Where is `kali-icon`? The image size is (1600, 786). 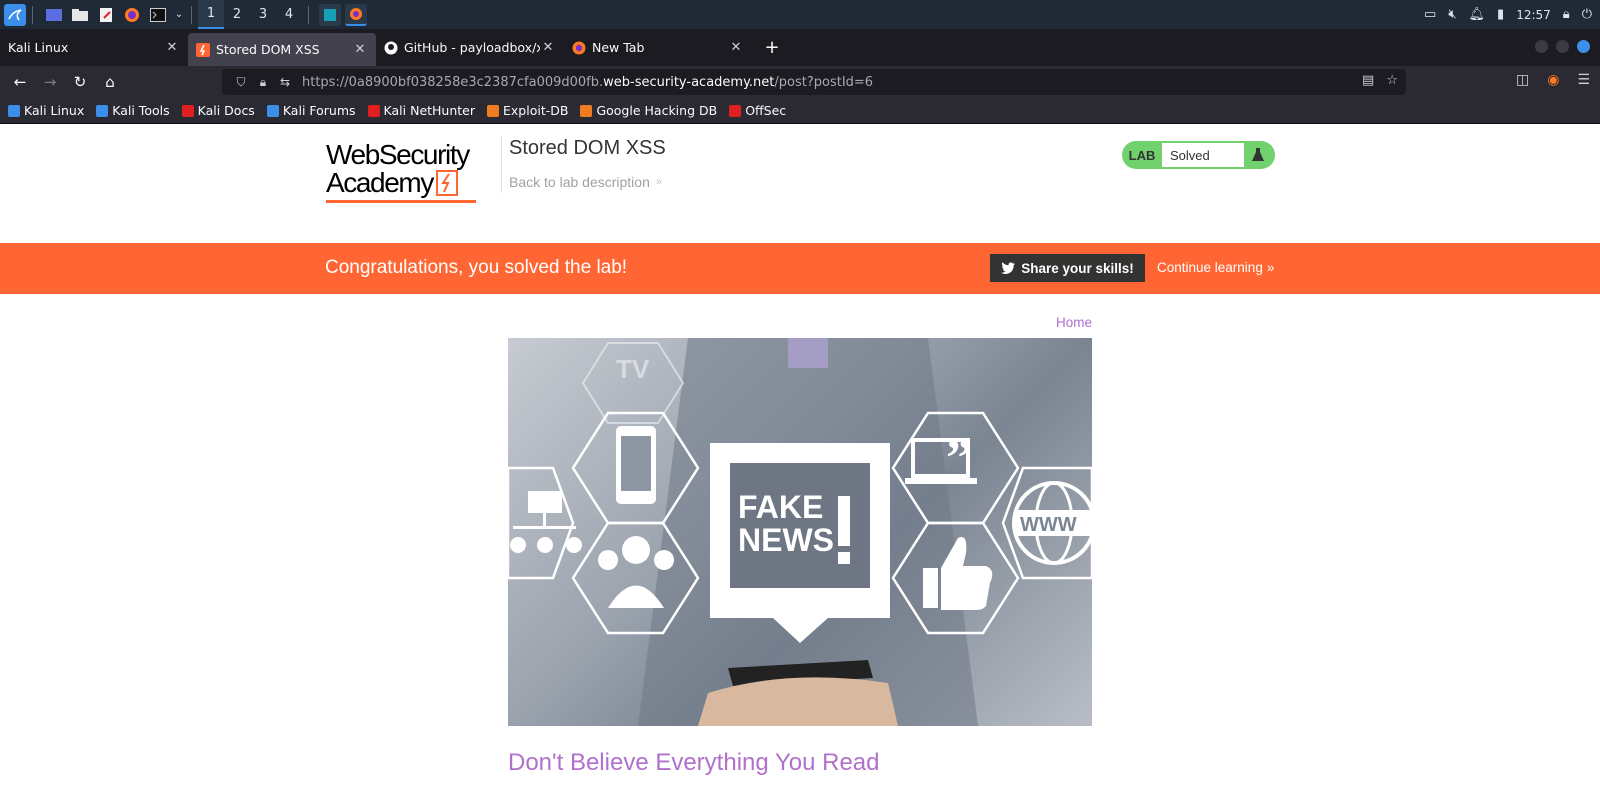
kali-icon is located at coordinates (14, 110).